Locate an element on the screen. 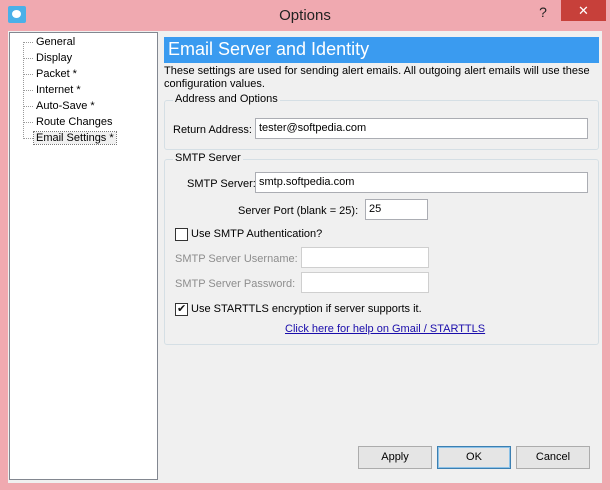 The height and width of the screenshot is (490, 610). title-bar: Options ? ✕ is located at coordinates (305, 15).